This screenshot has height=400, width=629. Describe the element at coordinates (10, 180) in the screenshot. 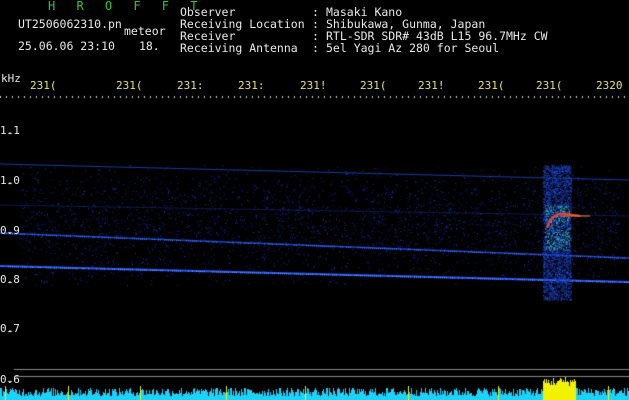

I see `freq-tick: 1.0` at that location.